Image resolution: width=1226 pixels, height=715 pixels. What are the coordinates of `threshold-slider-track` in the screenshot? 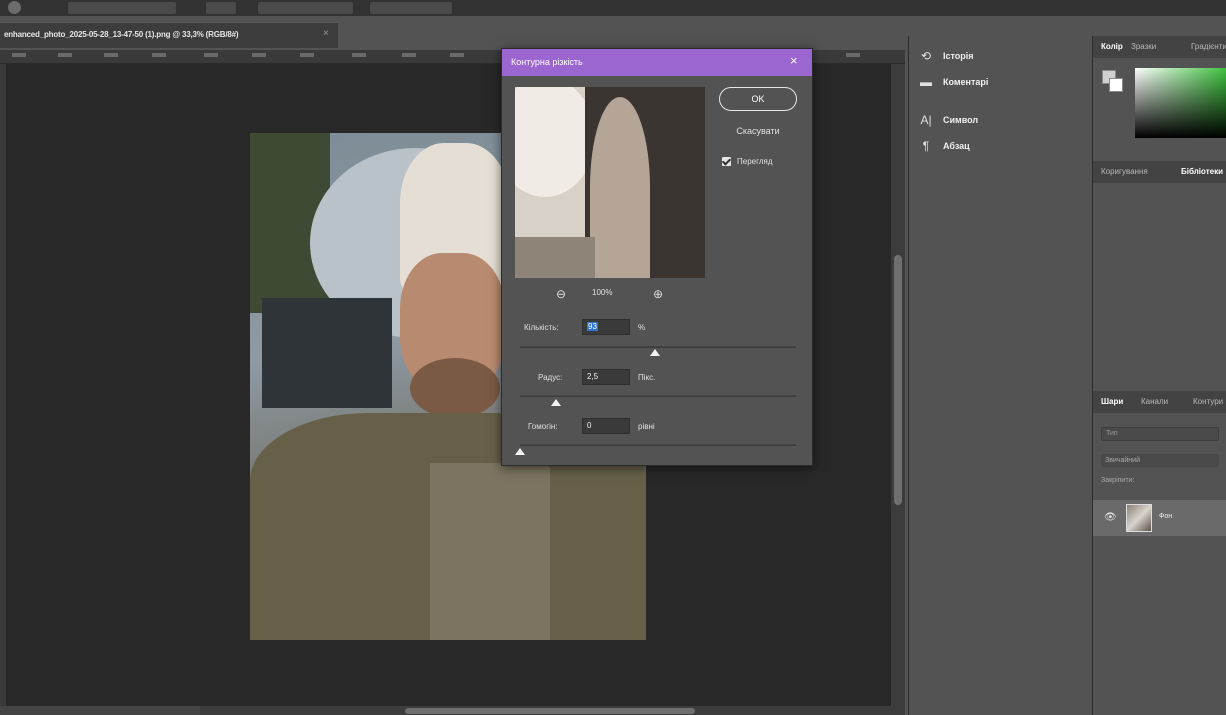 It's located at (658, 445).